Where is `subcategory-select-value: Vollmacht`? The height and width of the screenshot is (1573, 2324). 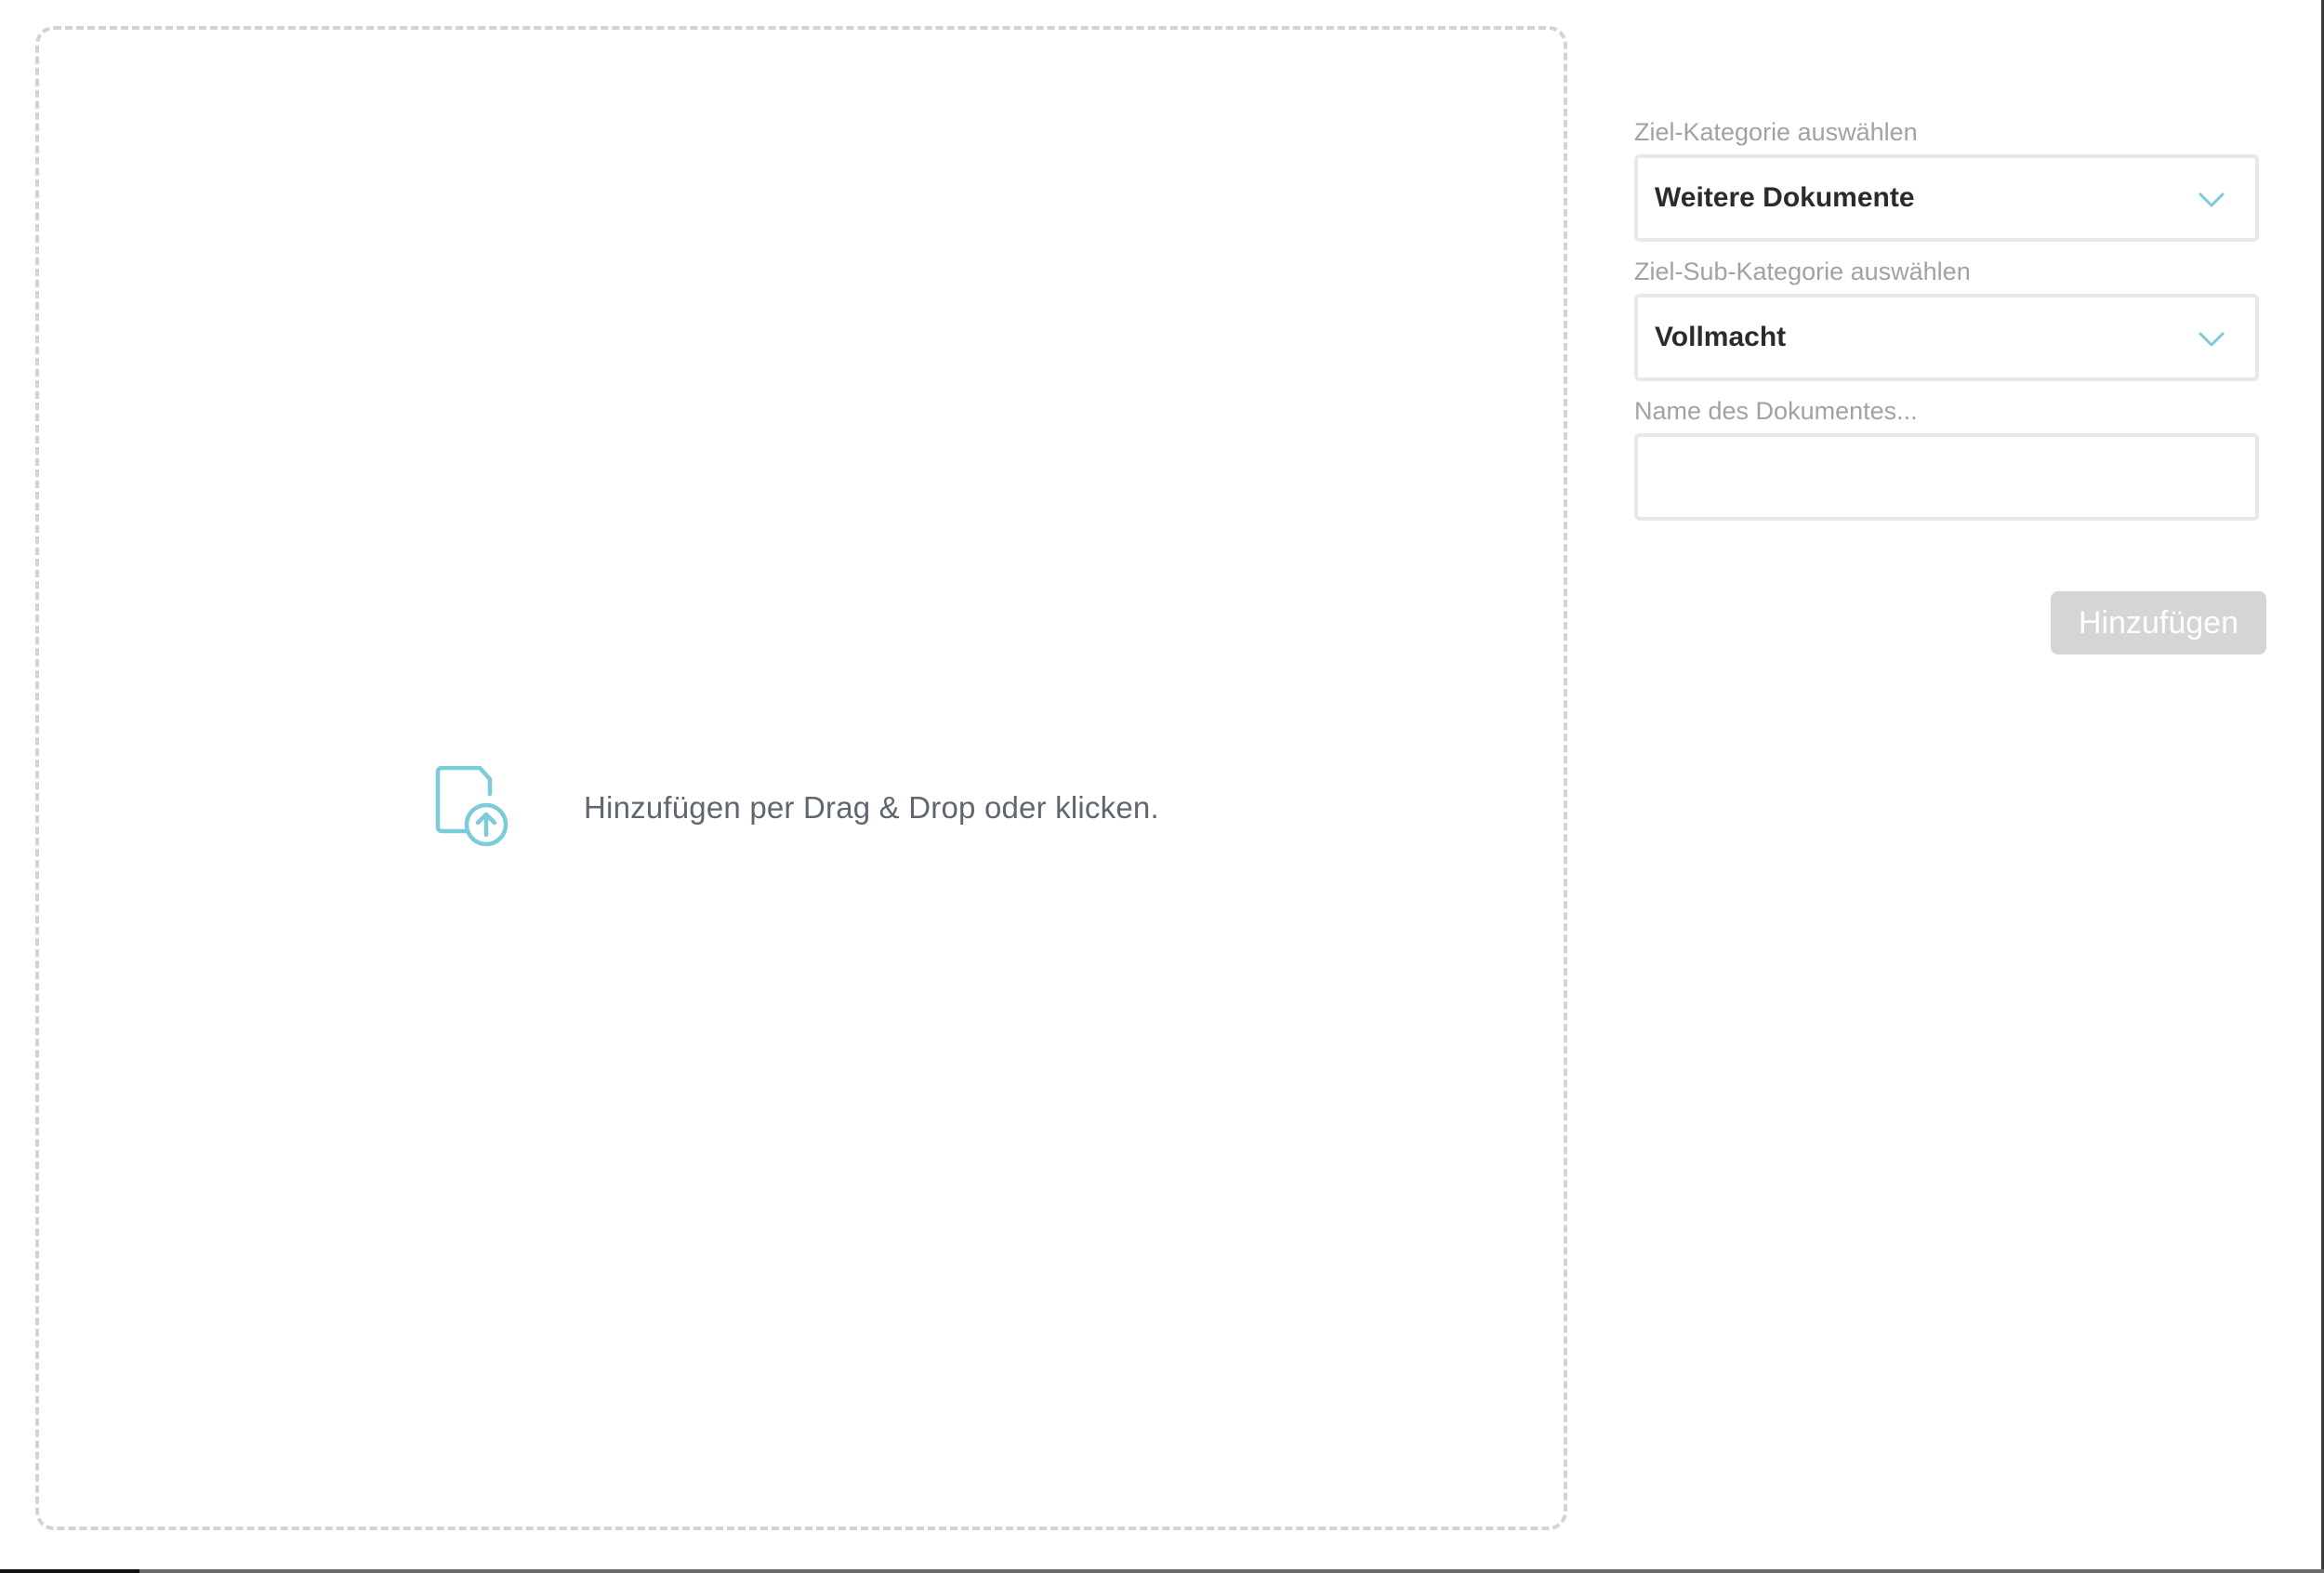
subcategory-select-value: Vollmacht is located at coordinates (1721, 337).